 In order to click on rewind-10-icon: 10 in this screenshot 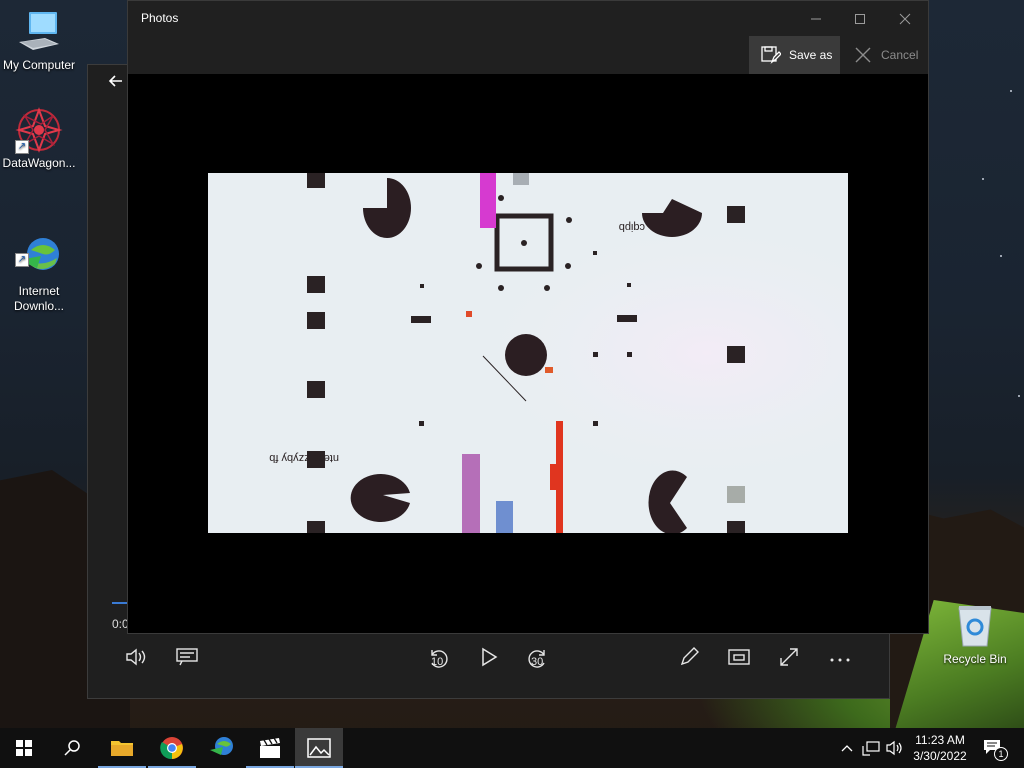, I will do `click(438, 659)`.